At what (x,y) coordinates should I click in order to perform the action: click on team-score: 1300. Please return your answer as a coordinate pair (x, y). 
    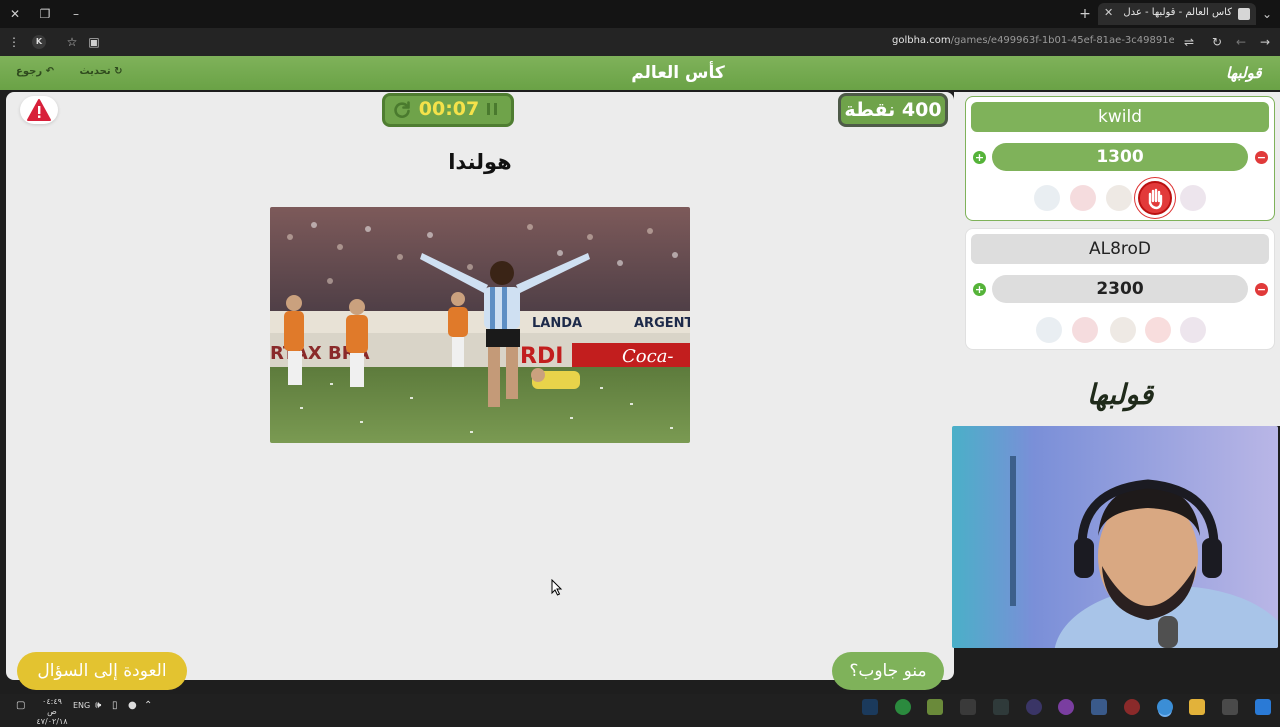
    Looking at the image, I should click on (1120, 157).